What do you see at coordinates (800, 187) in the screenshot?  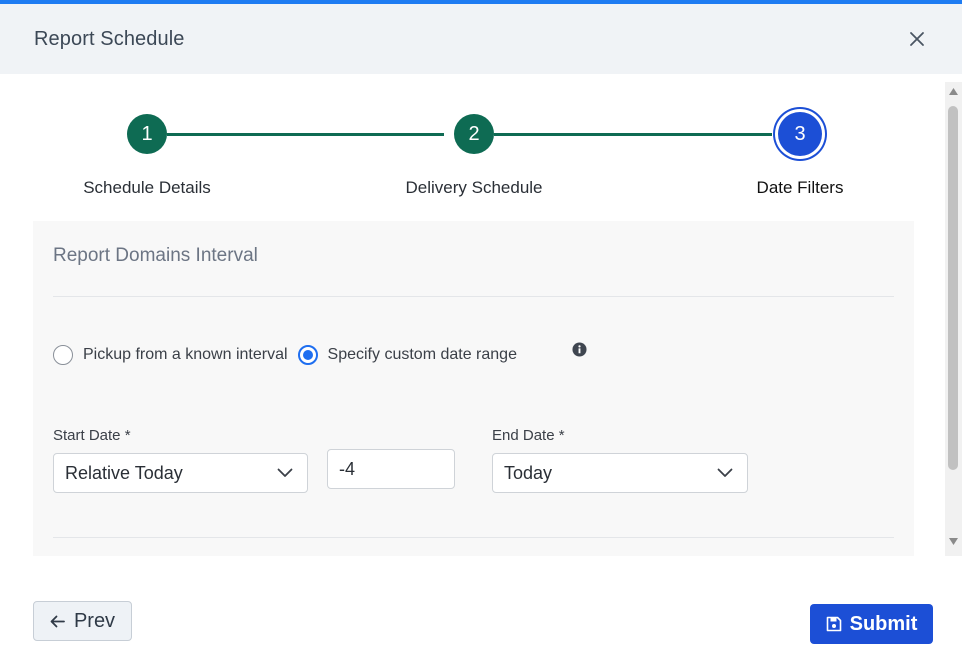 I see `step-3-label: Date Filters` at bounding box center [800, 187].